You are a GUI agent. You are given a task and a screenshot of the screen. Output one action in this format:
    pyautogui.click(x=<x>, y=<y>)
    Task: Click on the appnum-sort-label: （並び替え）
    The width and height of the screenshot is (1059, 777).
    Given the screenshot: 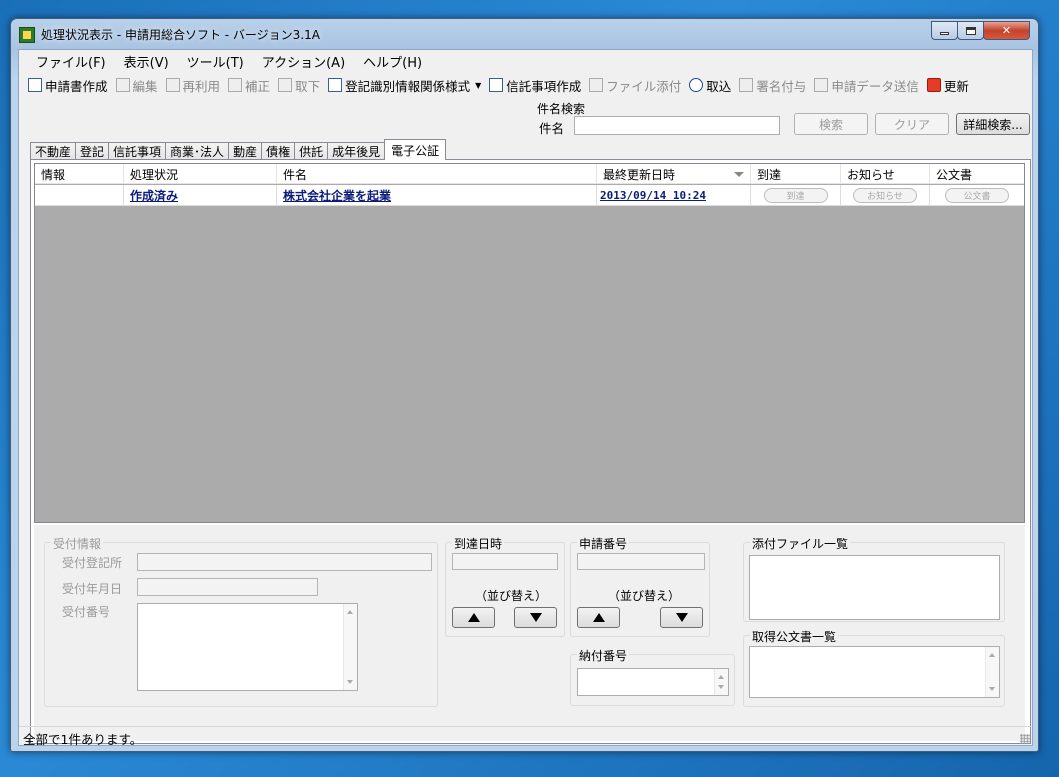 What is the action you would take?
    pyautogui.click(x=644, y=596)
    